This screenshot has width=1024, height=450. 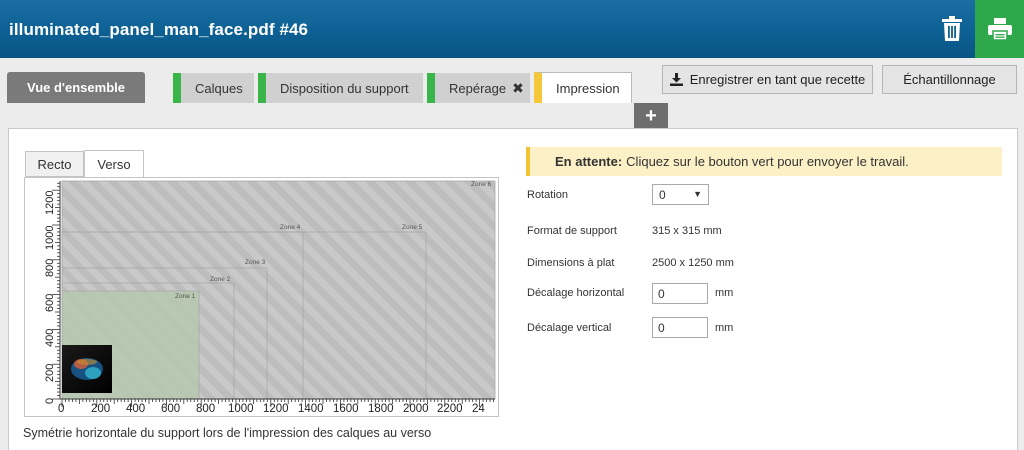 What do you see at coordinates (50, 303) in the screenshot?
I see `y-tick: 600` at bounding box center [50, 303].